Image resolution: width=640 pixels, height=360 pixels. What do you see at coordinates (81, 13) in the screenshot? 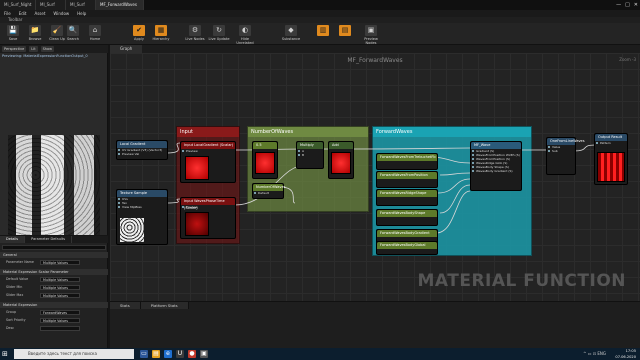
I see `menu-help: Help` at bounding box center [81, 13].